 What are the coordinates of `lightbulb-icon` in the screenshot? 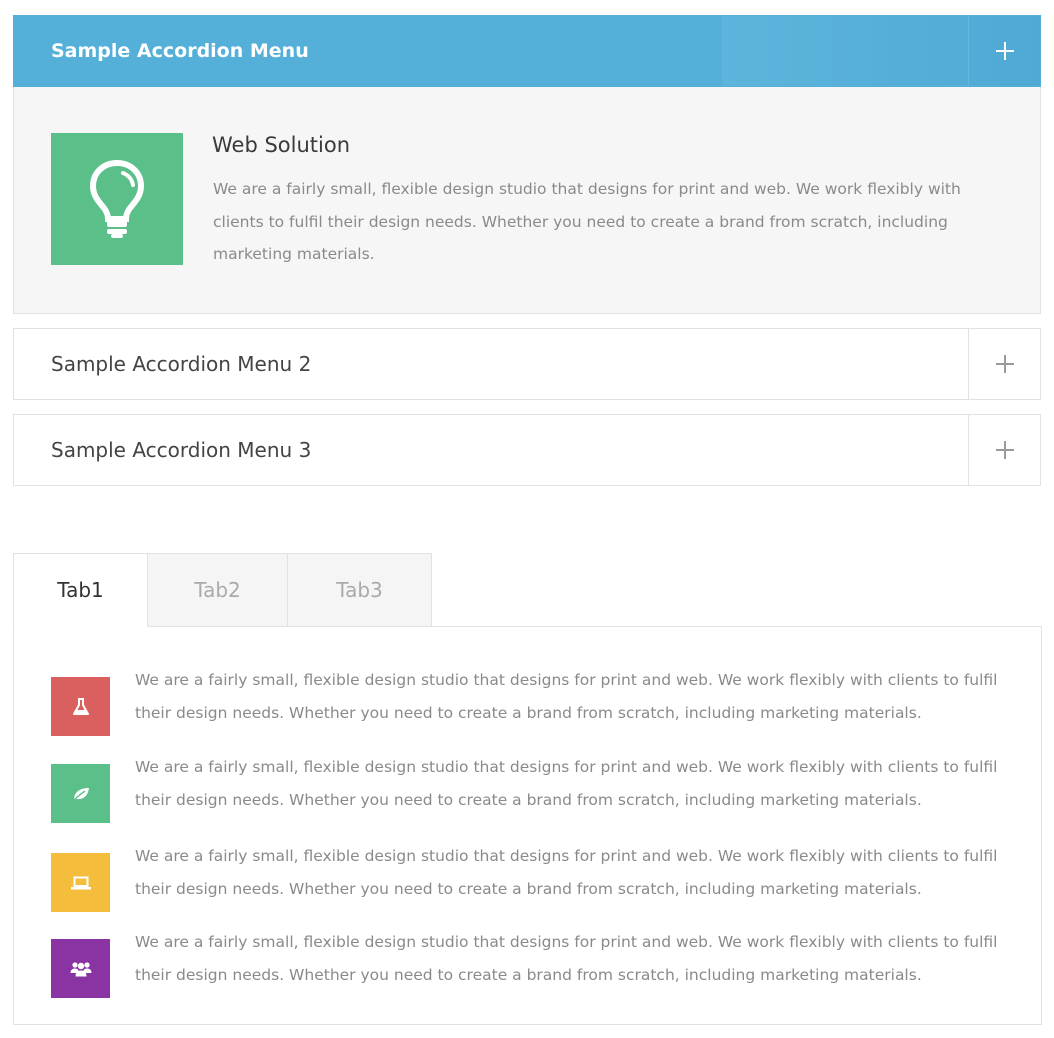 It's located at (117, 199).